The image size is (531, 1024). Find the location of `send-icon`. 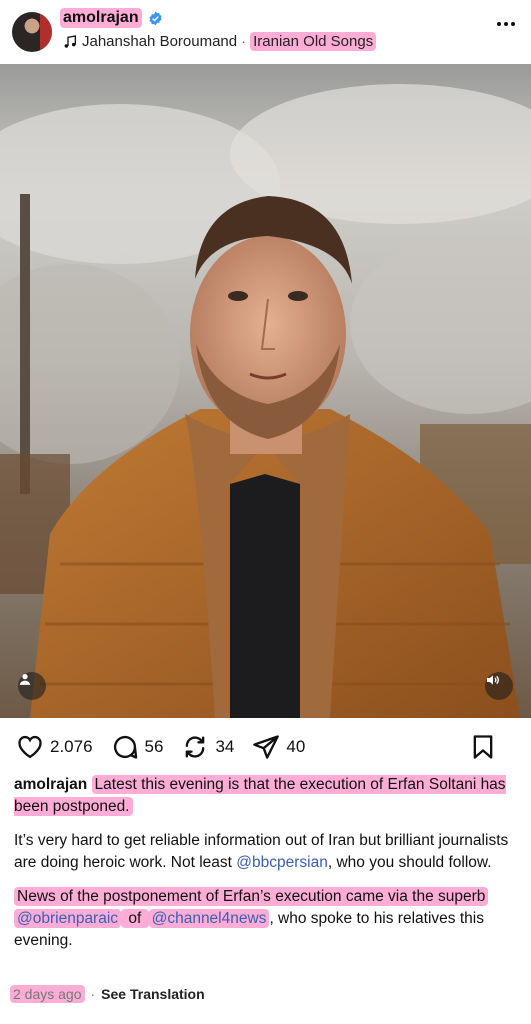

send-icon is located at coordinates (266, 747).